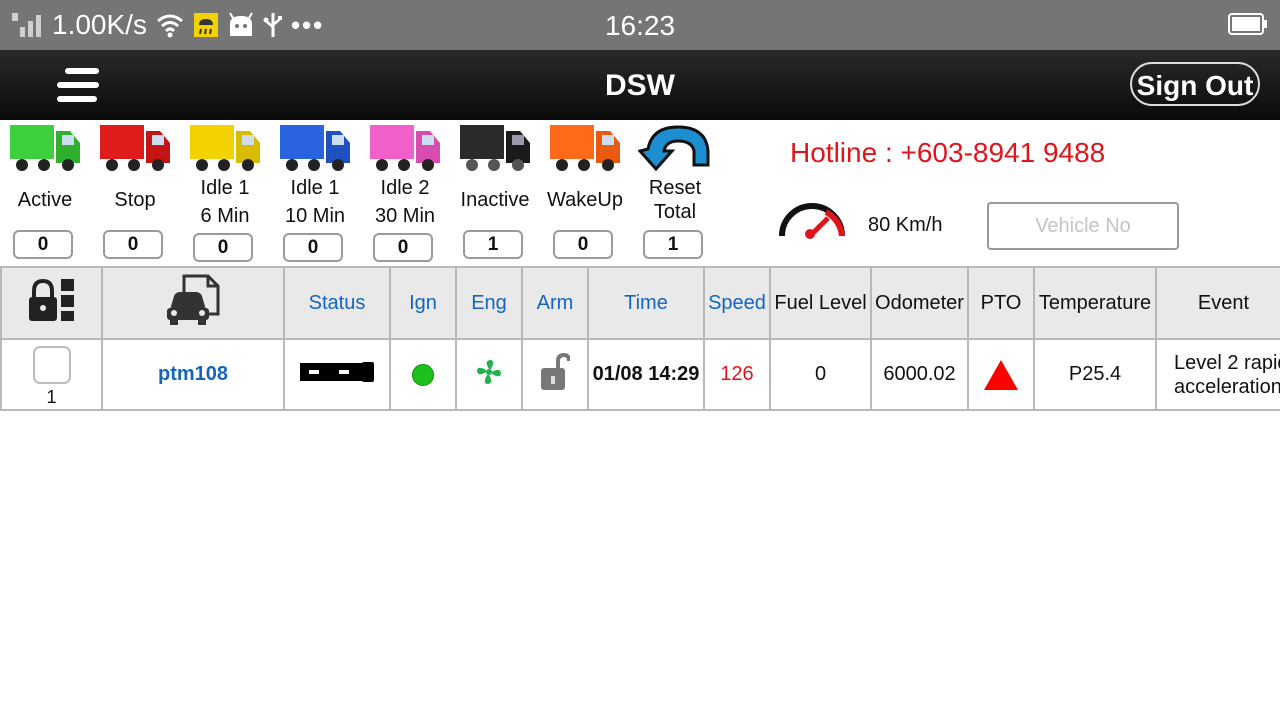  I want to click on filter-idle1-10min-label-1: Idle 1, so click(315, 188).